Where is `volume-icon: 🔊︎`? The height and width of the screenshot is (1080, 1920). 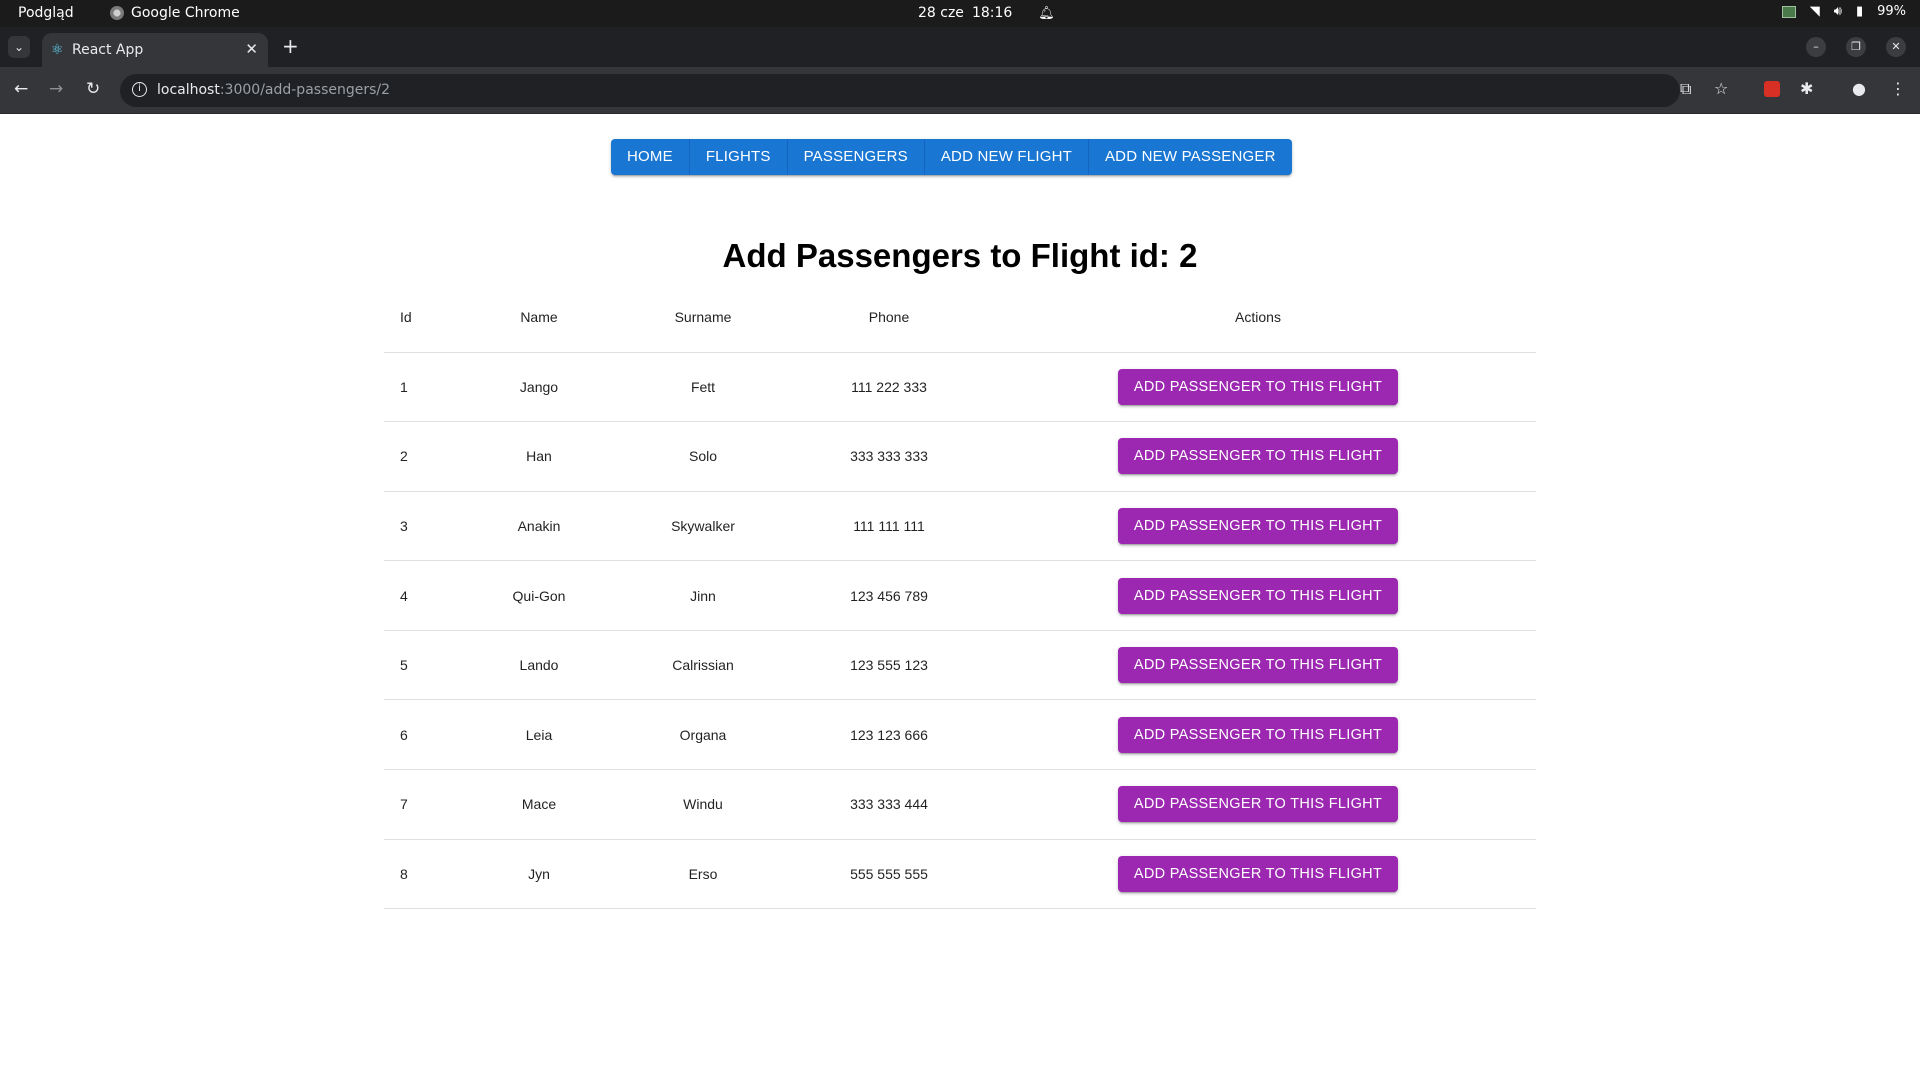
volume-icon: 🔊︎ is located at coordinates (1837, 11).